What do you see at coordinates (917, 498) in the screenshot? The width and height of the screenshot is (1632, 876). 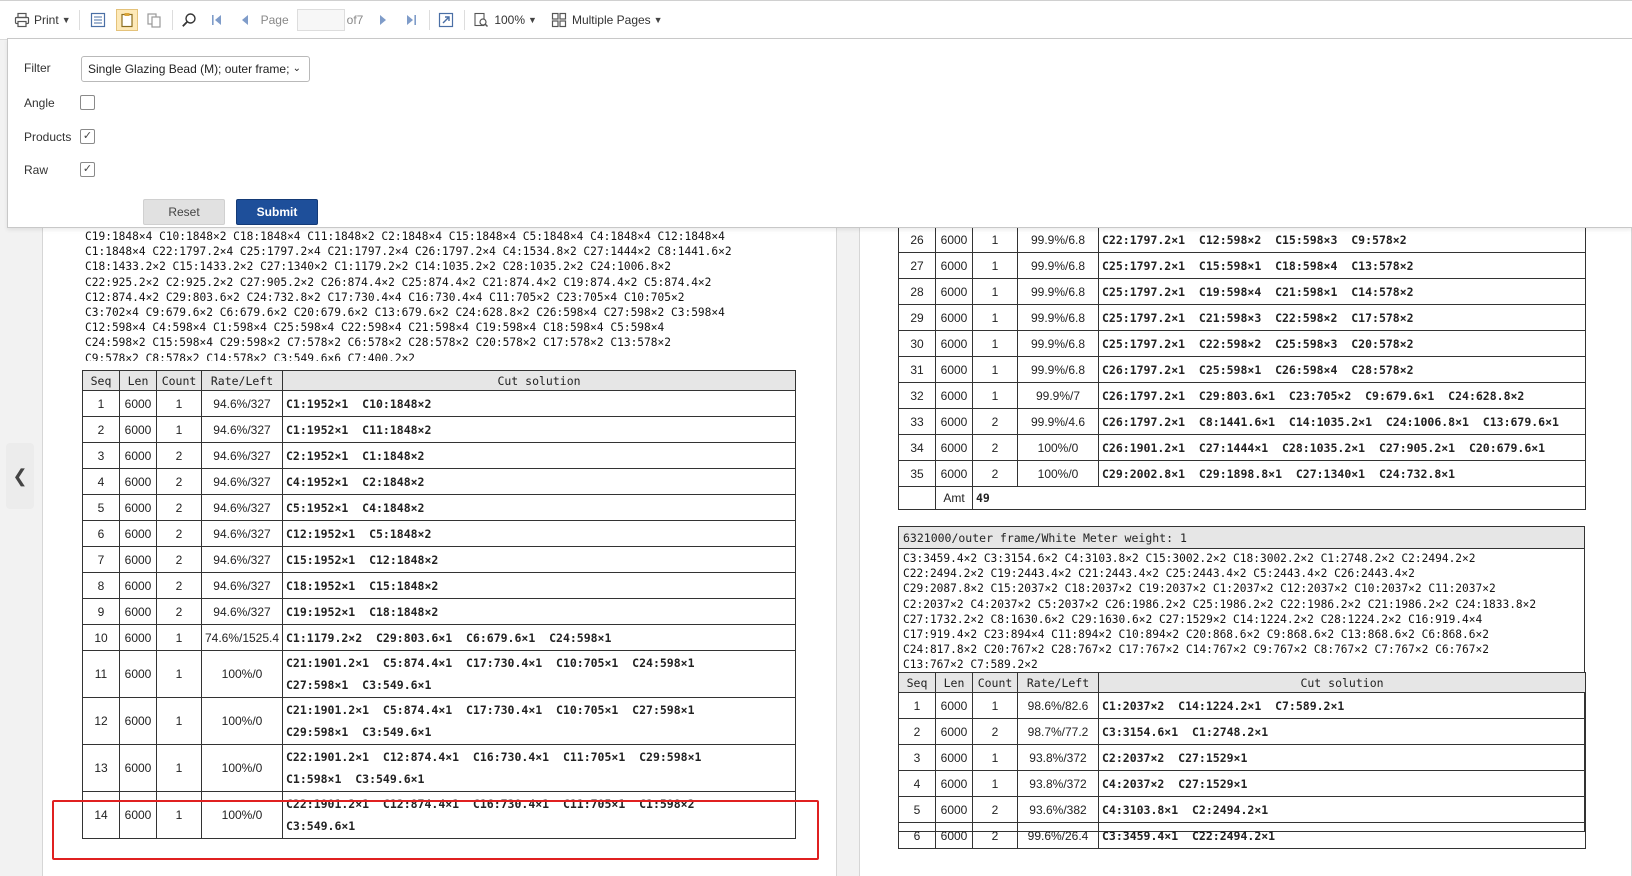 I see `cell-empty` at bounding box center [917, 498].